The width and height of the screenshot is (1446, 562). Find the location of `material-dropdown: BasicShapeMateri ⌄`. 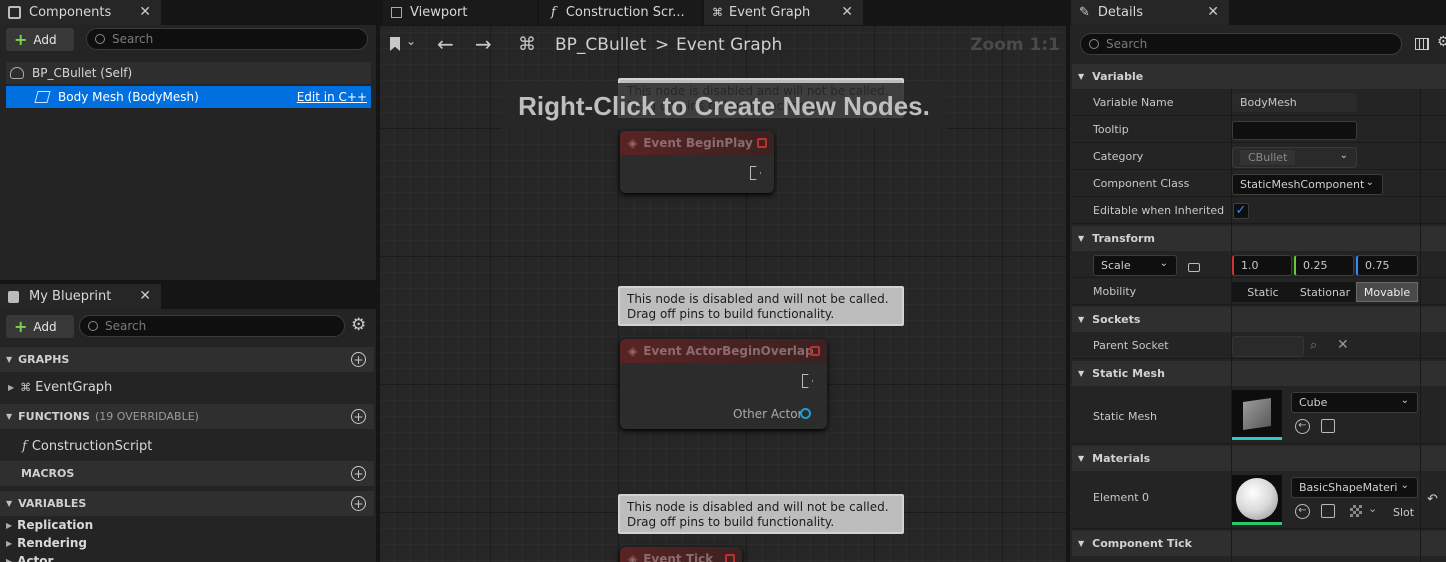

material-dropdown: BasicShapeMateri ⌄ is located at coordinates (1354, 487).